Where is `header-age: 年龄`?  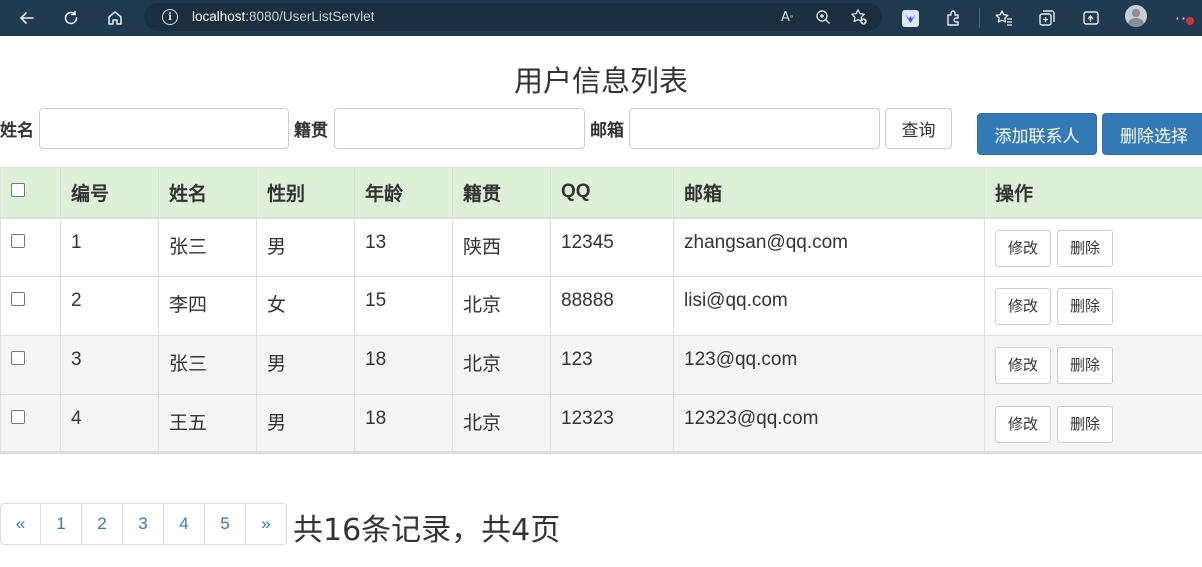 header-age: 年龄 is located at coordinates (403, 193).